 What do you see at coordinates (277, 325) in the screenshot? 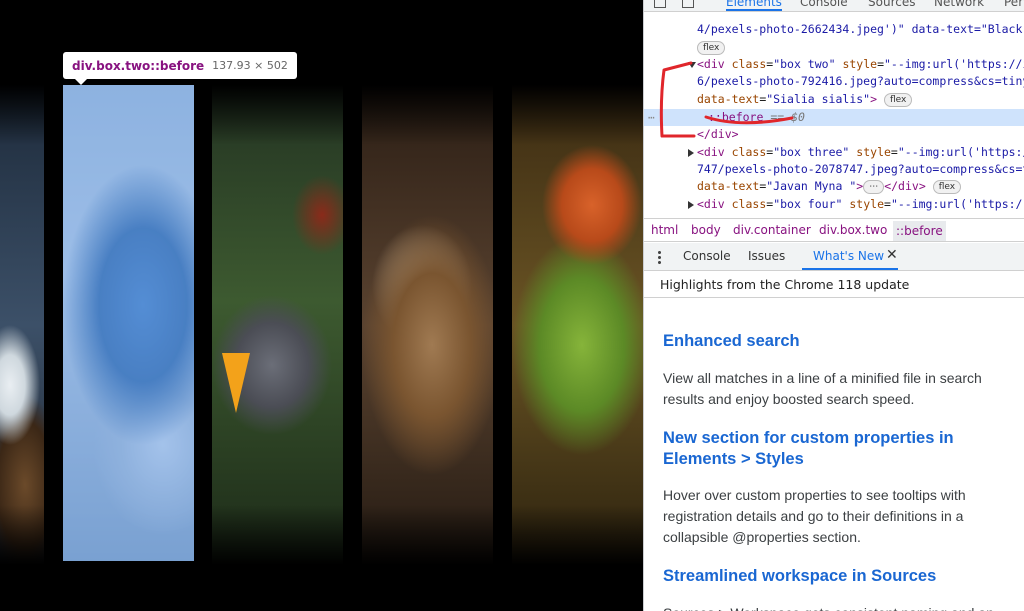
I see `bird-box-three` at bounding box center [277, 325].